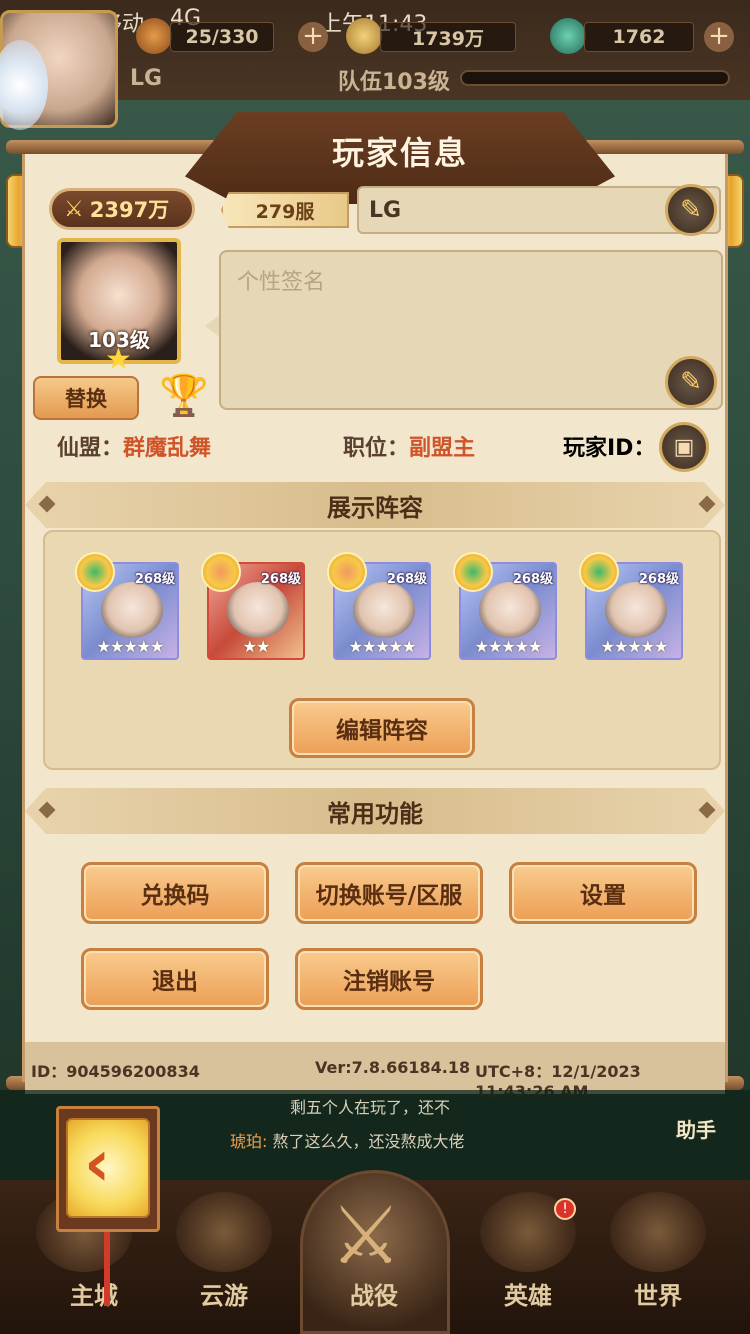 The width and height of the screenshot is (750, 1334). I want to click on trophy-icon: 🏆, so click(184, 395).